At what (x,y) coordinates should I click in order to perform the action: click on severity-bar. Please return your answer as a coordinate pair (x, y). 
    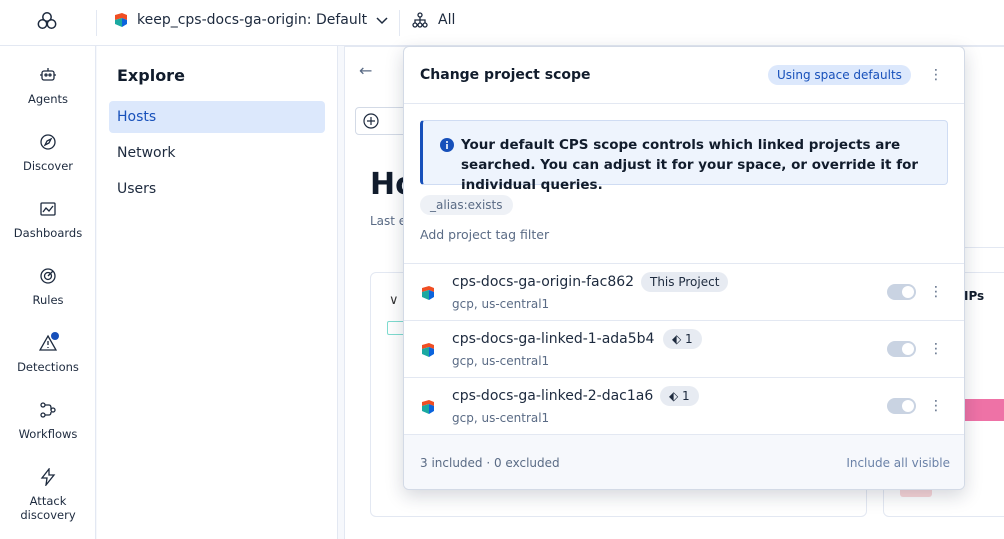
    Looking at the image, I should click on (983, 410).